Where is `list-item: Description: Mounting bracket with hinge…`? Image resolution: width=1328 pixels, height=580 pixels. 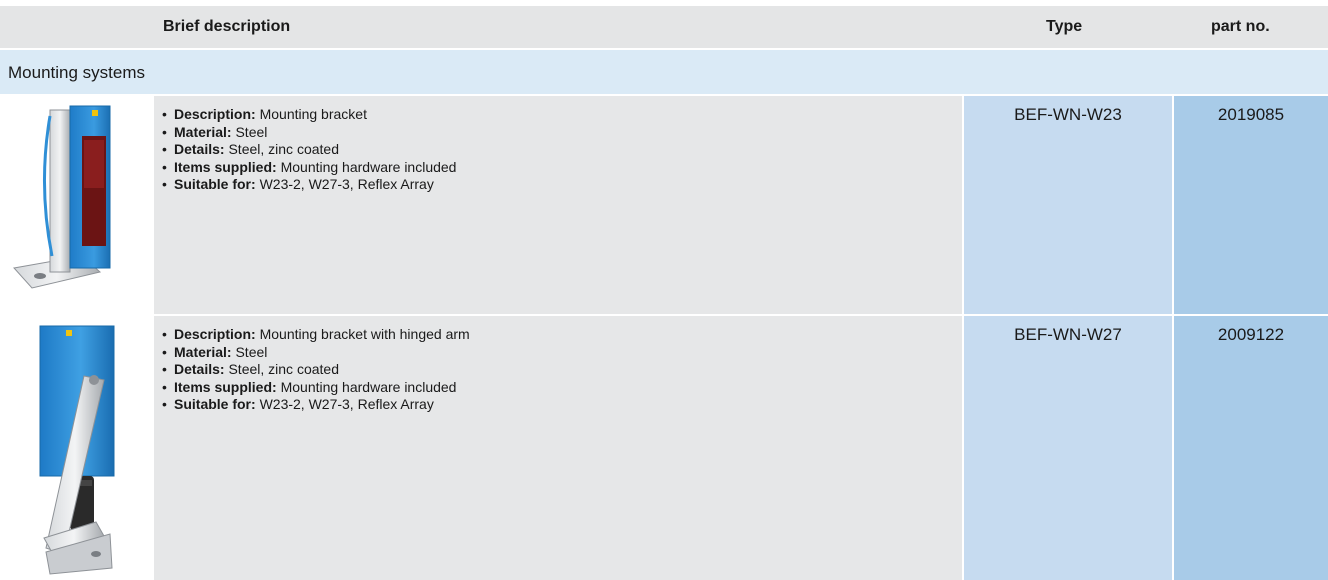 list-item: Description: Mounting bracket with hinge… is located at coordinates (316, 335).